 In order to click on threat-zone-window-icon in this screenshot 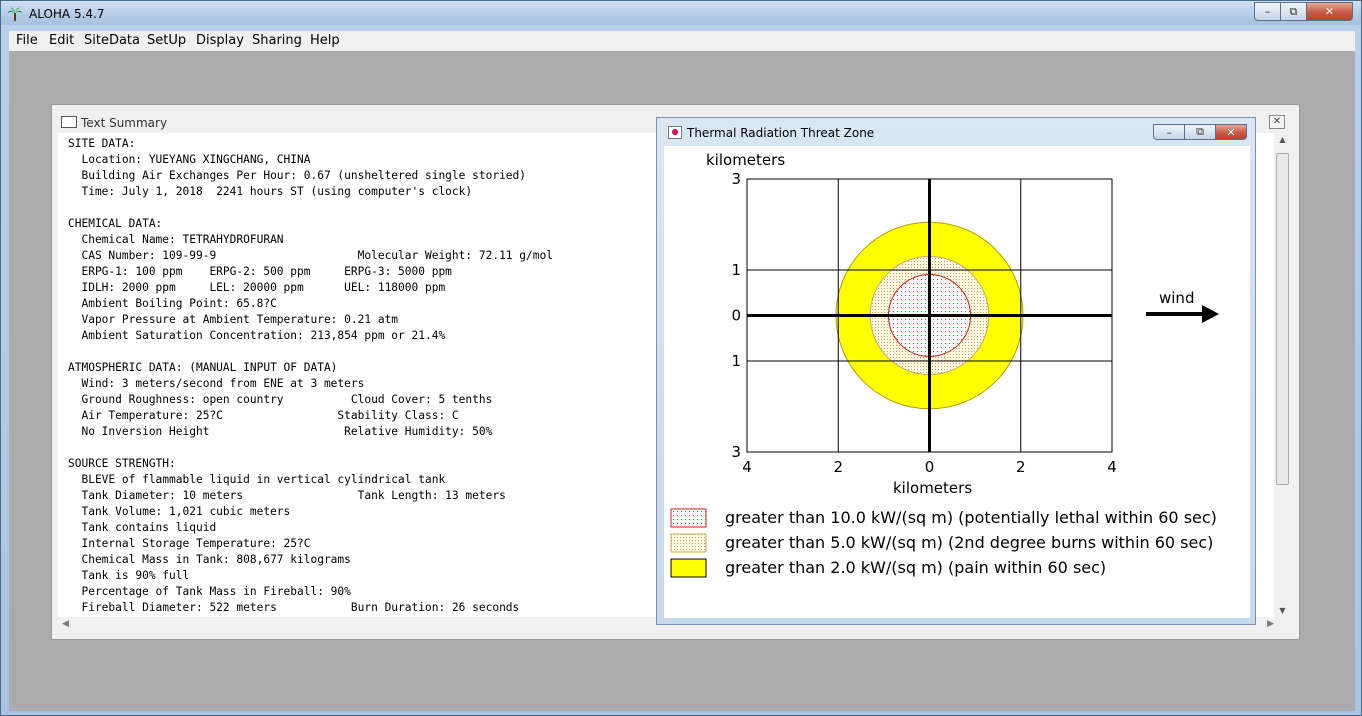, I will do `click(675, 132)`.